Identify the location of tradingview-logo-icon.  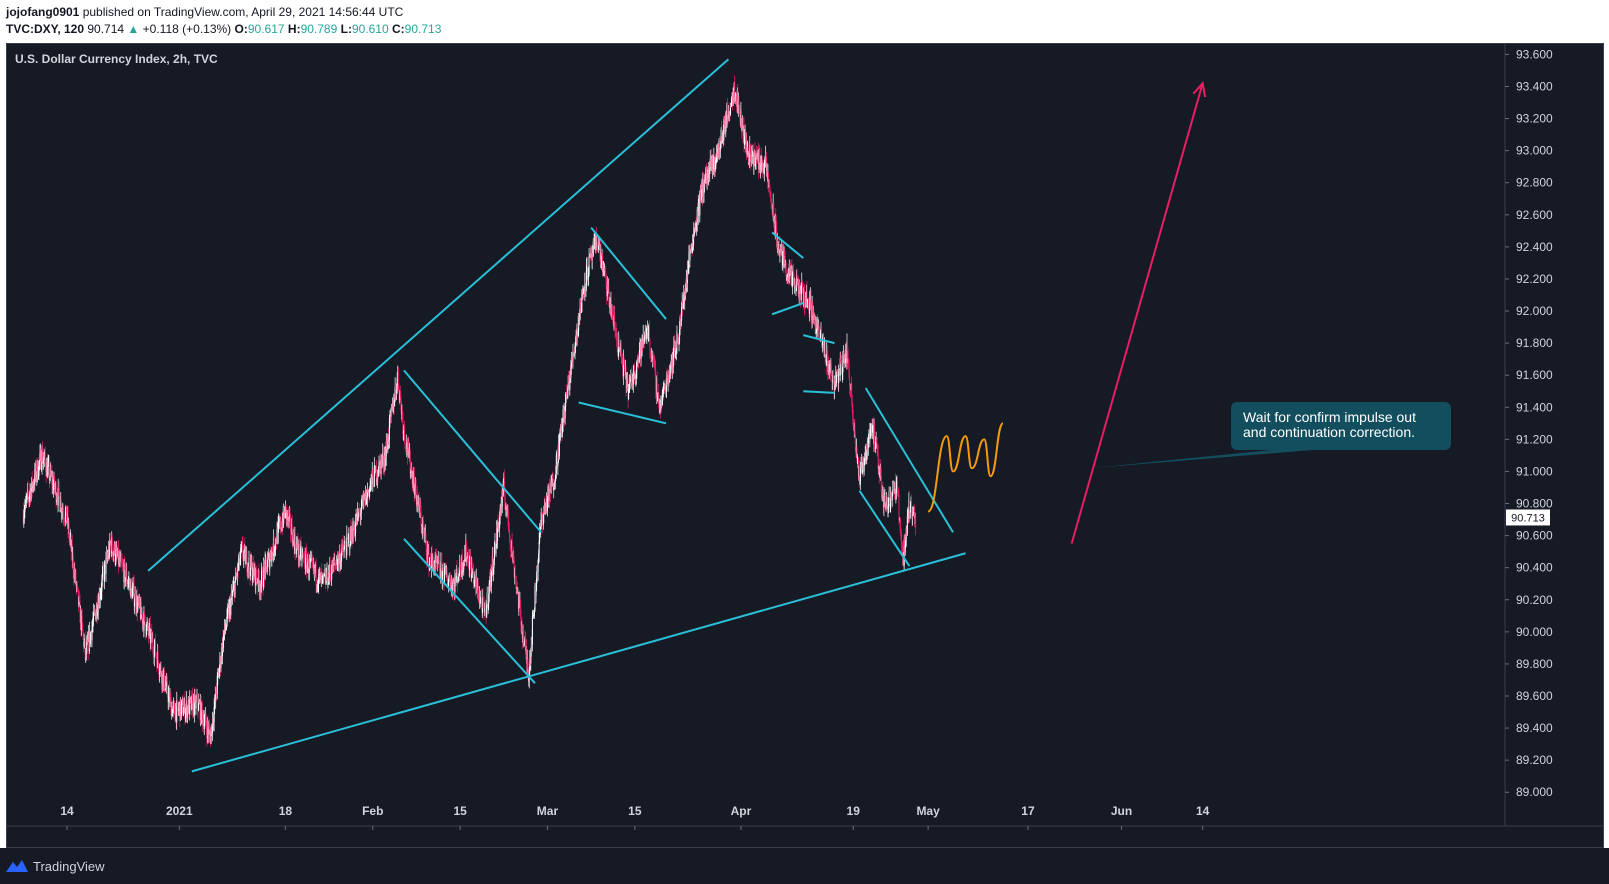
(17, 866).